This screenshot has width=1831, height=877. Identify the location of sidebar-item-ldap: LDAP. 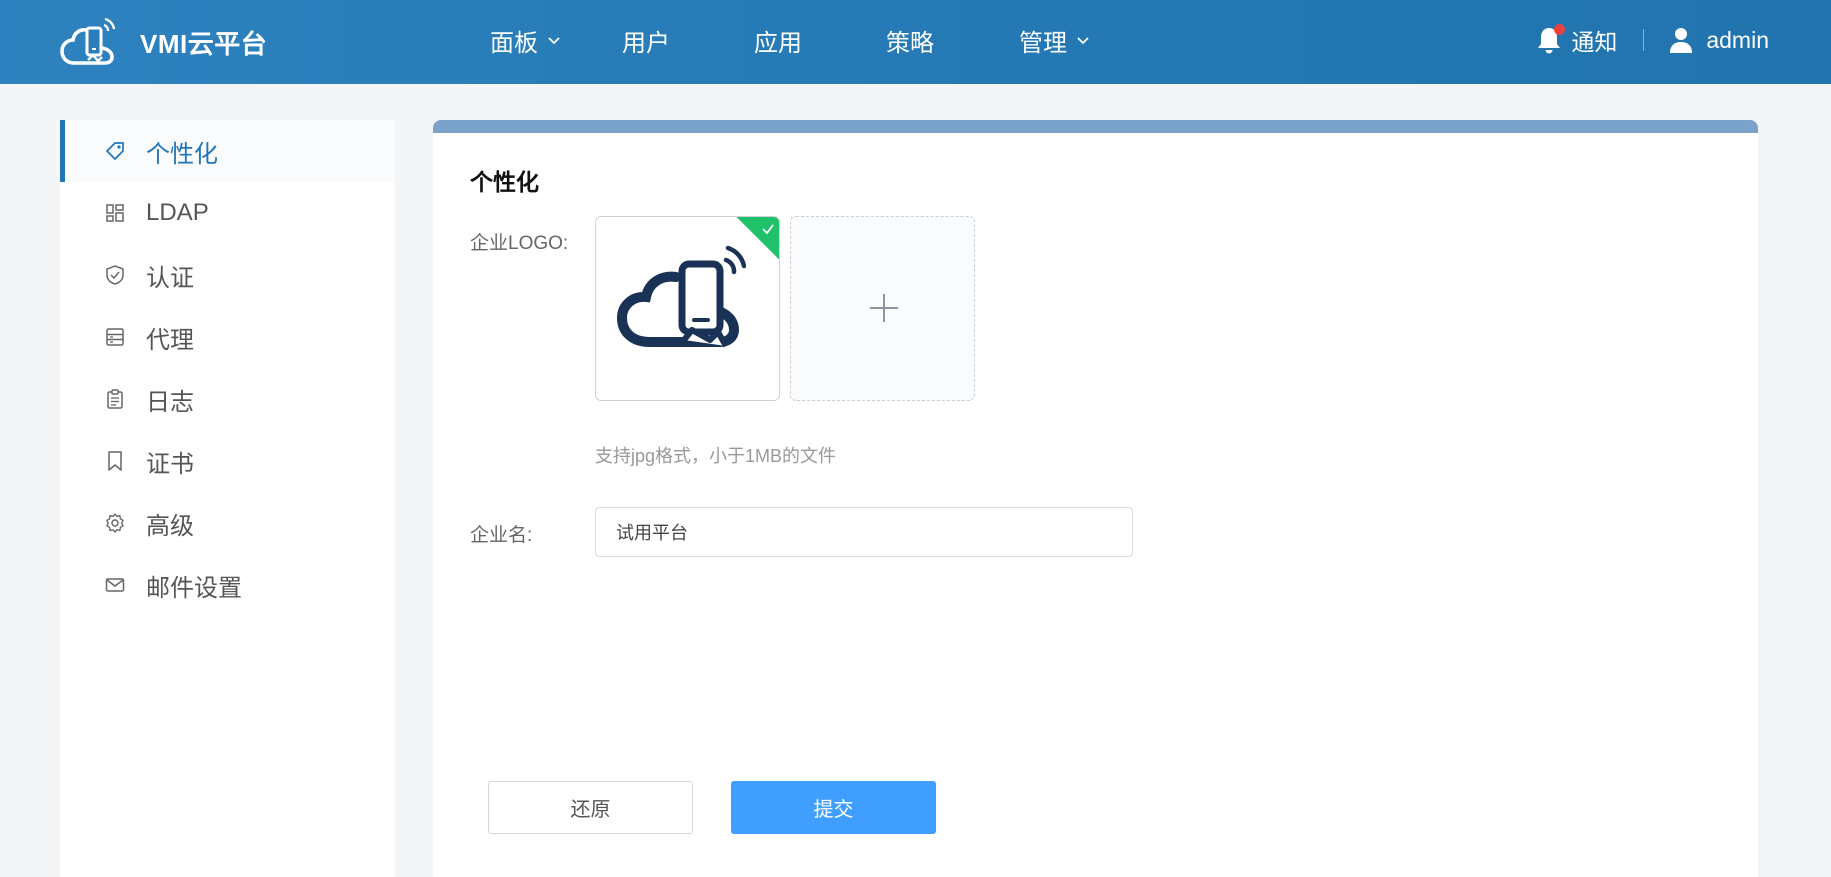
(227, 213).